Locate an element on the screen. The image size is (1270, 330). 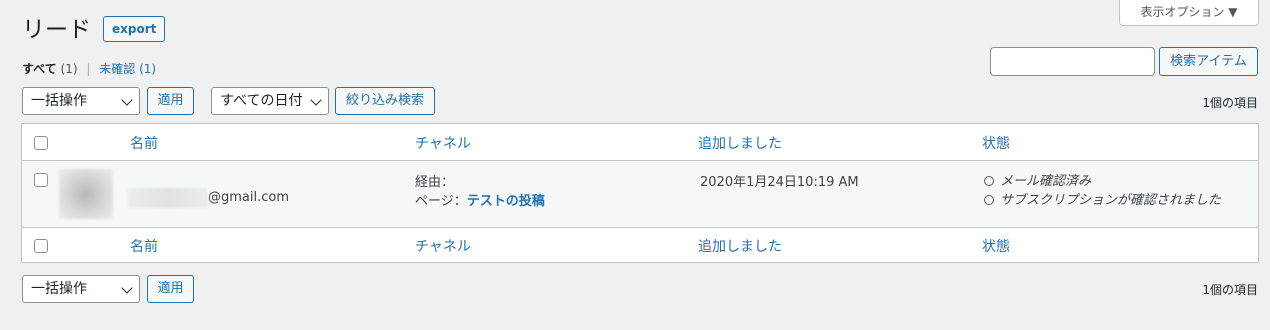
search-input is located at coordinates (1072, 61).